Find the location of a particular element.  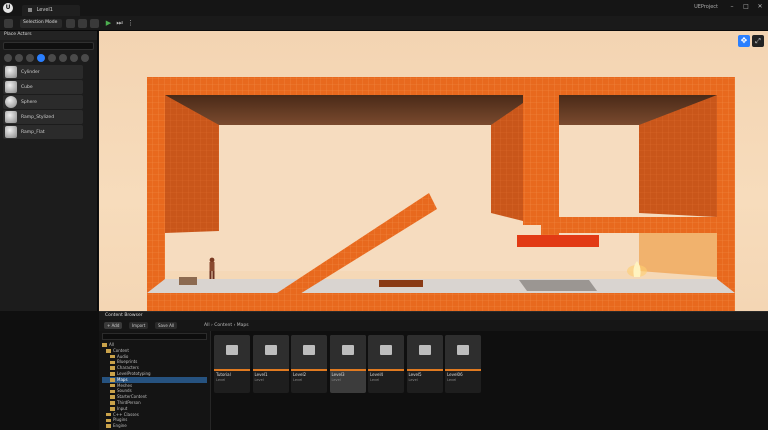

asset-tile: Level2 Level is located at coordinates (309, 364).